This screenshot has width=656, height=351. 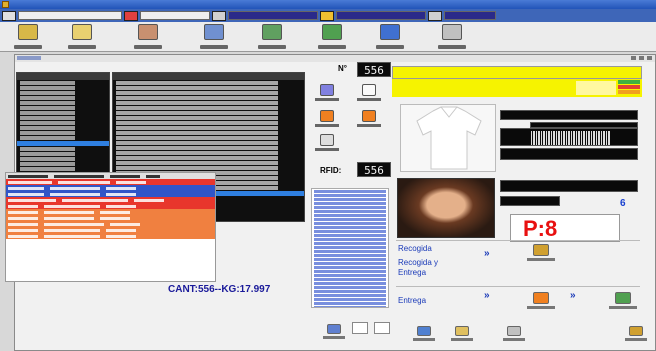 I want to click on home-icon, so click(x=28, y=32).